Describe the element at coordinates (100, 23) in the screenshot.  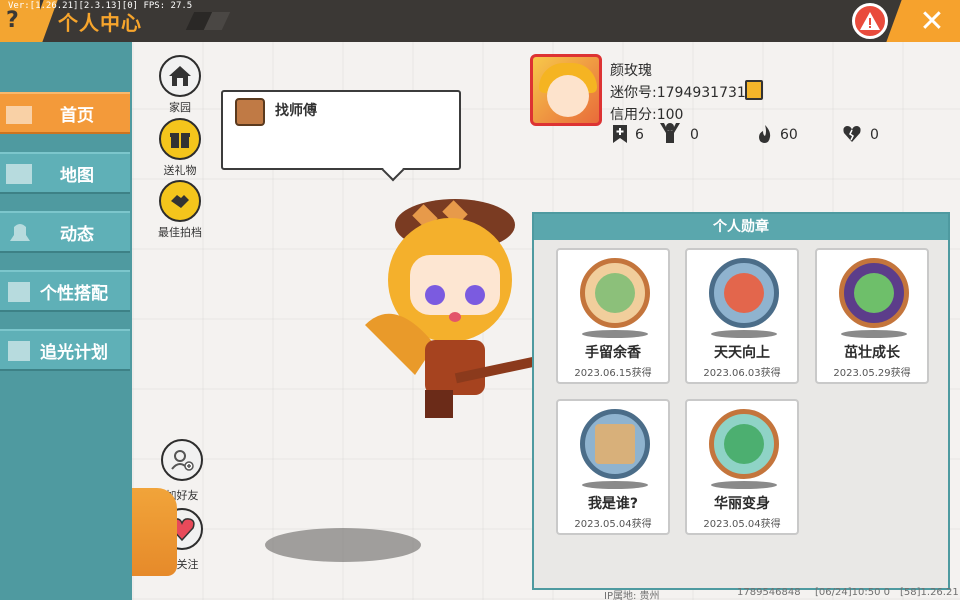
I see `page-title: 个人中心` at that location.